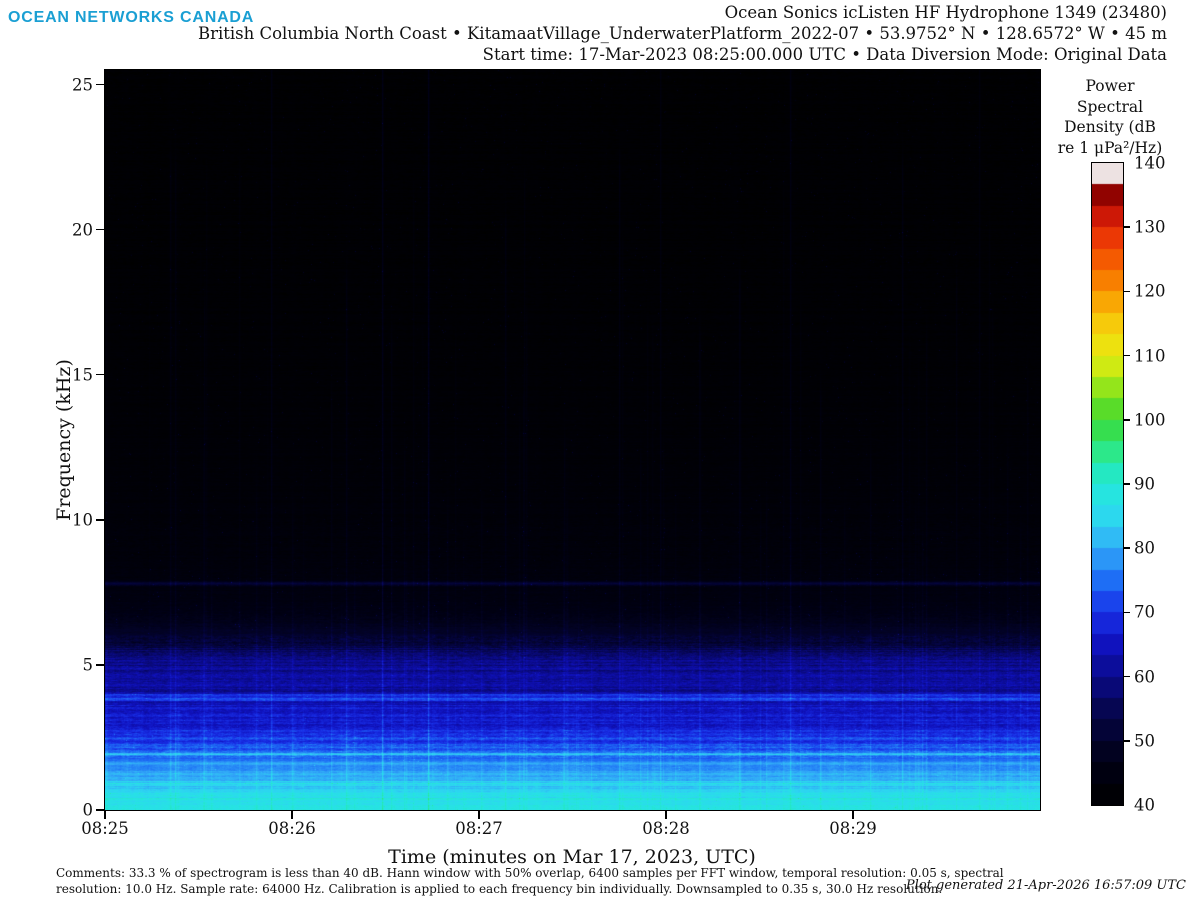  Describe the element at coordinates (1110, 127) in the screenshot. I see `colorbar-title-line: Density (dB` at that location.